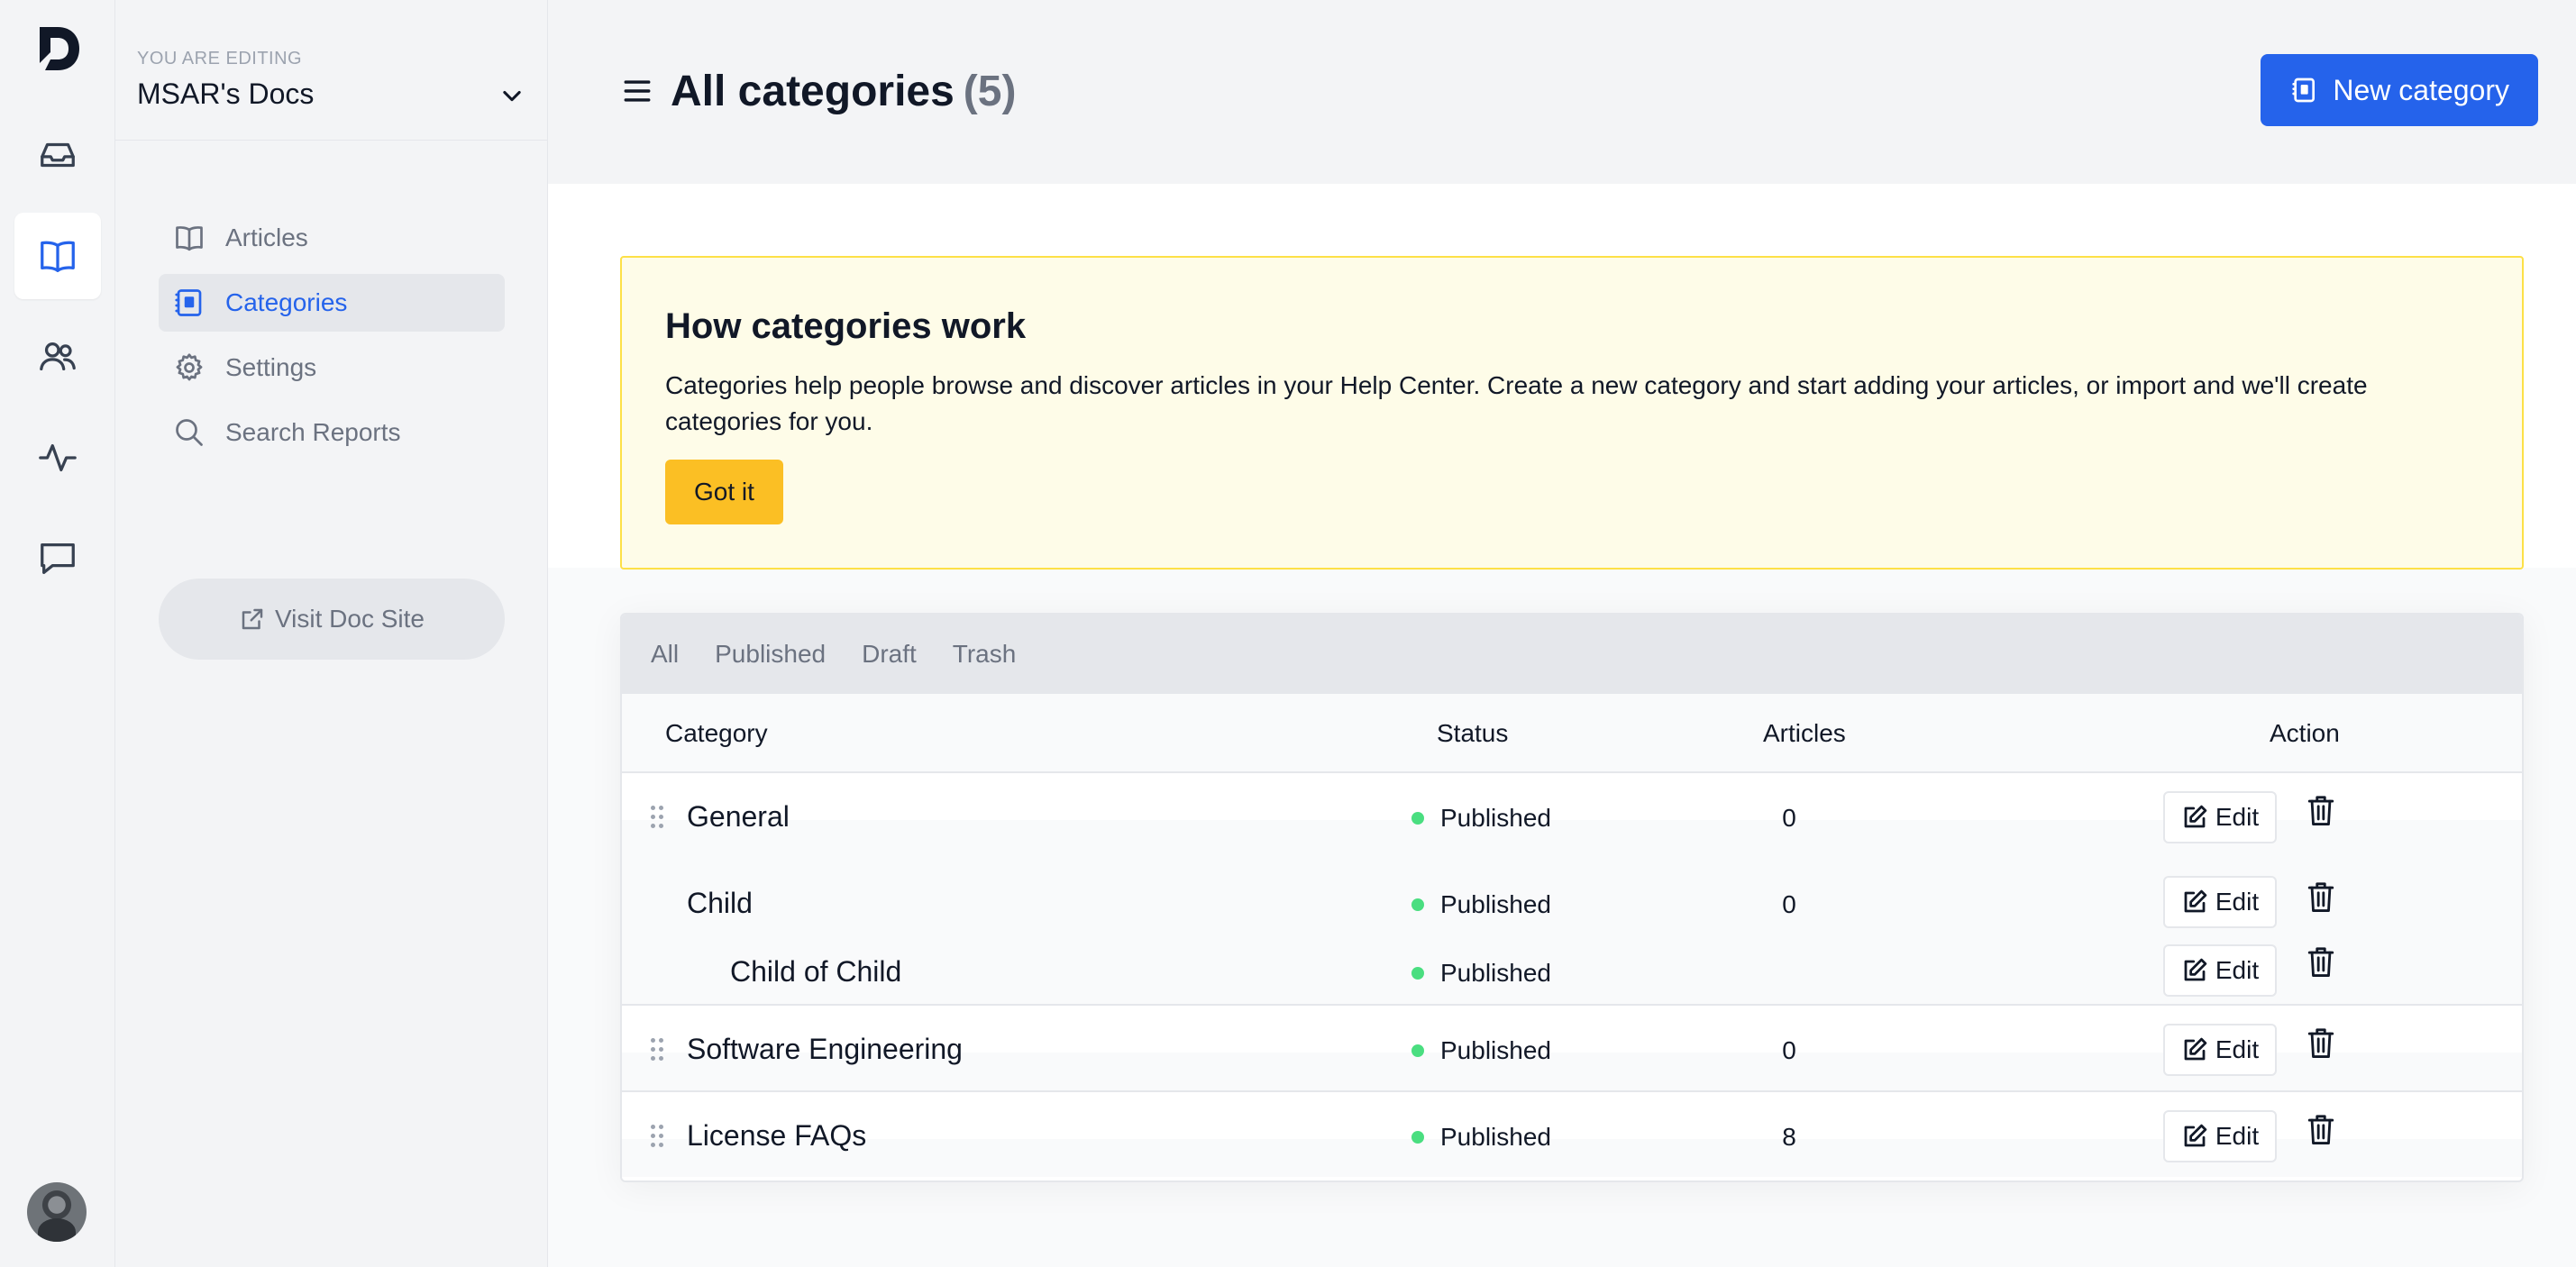 This screenshot has height=1267, width=2576. I want to click on chat-nav-button, so click(57, 558).